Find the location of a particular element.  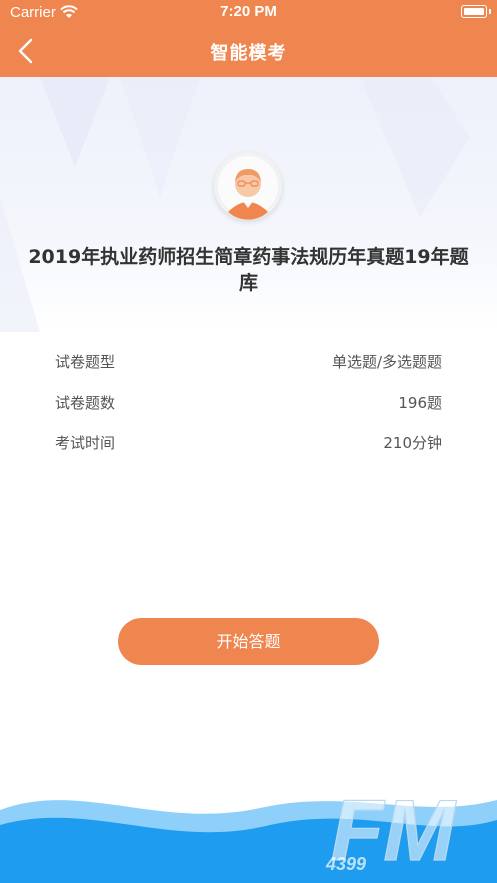

info-row-exam-time: 考试时间 210分钟 is located at coordinates (248, 444).